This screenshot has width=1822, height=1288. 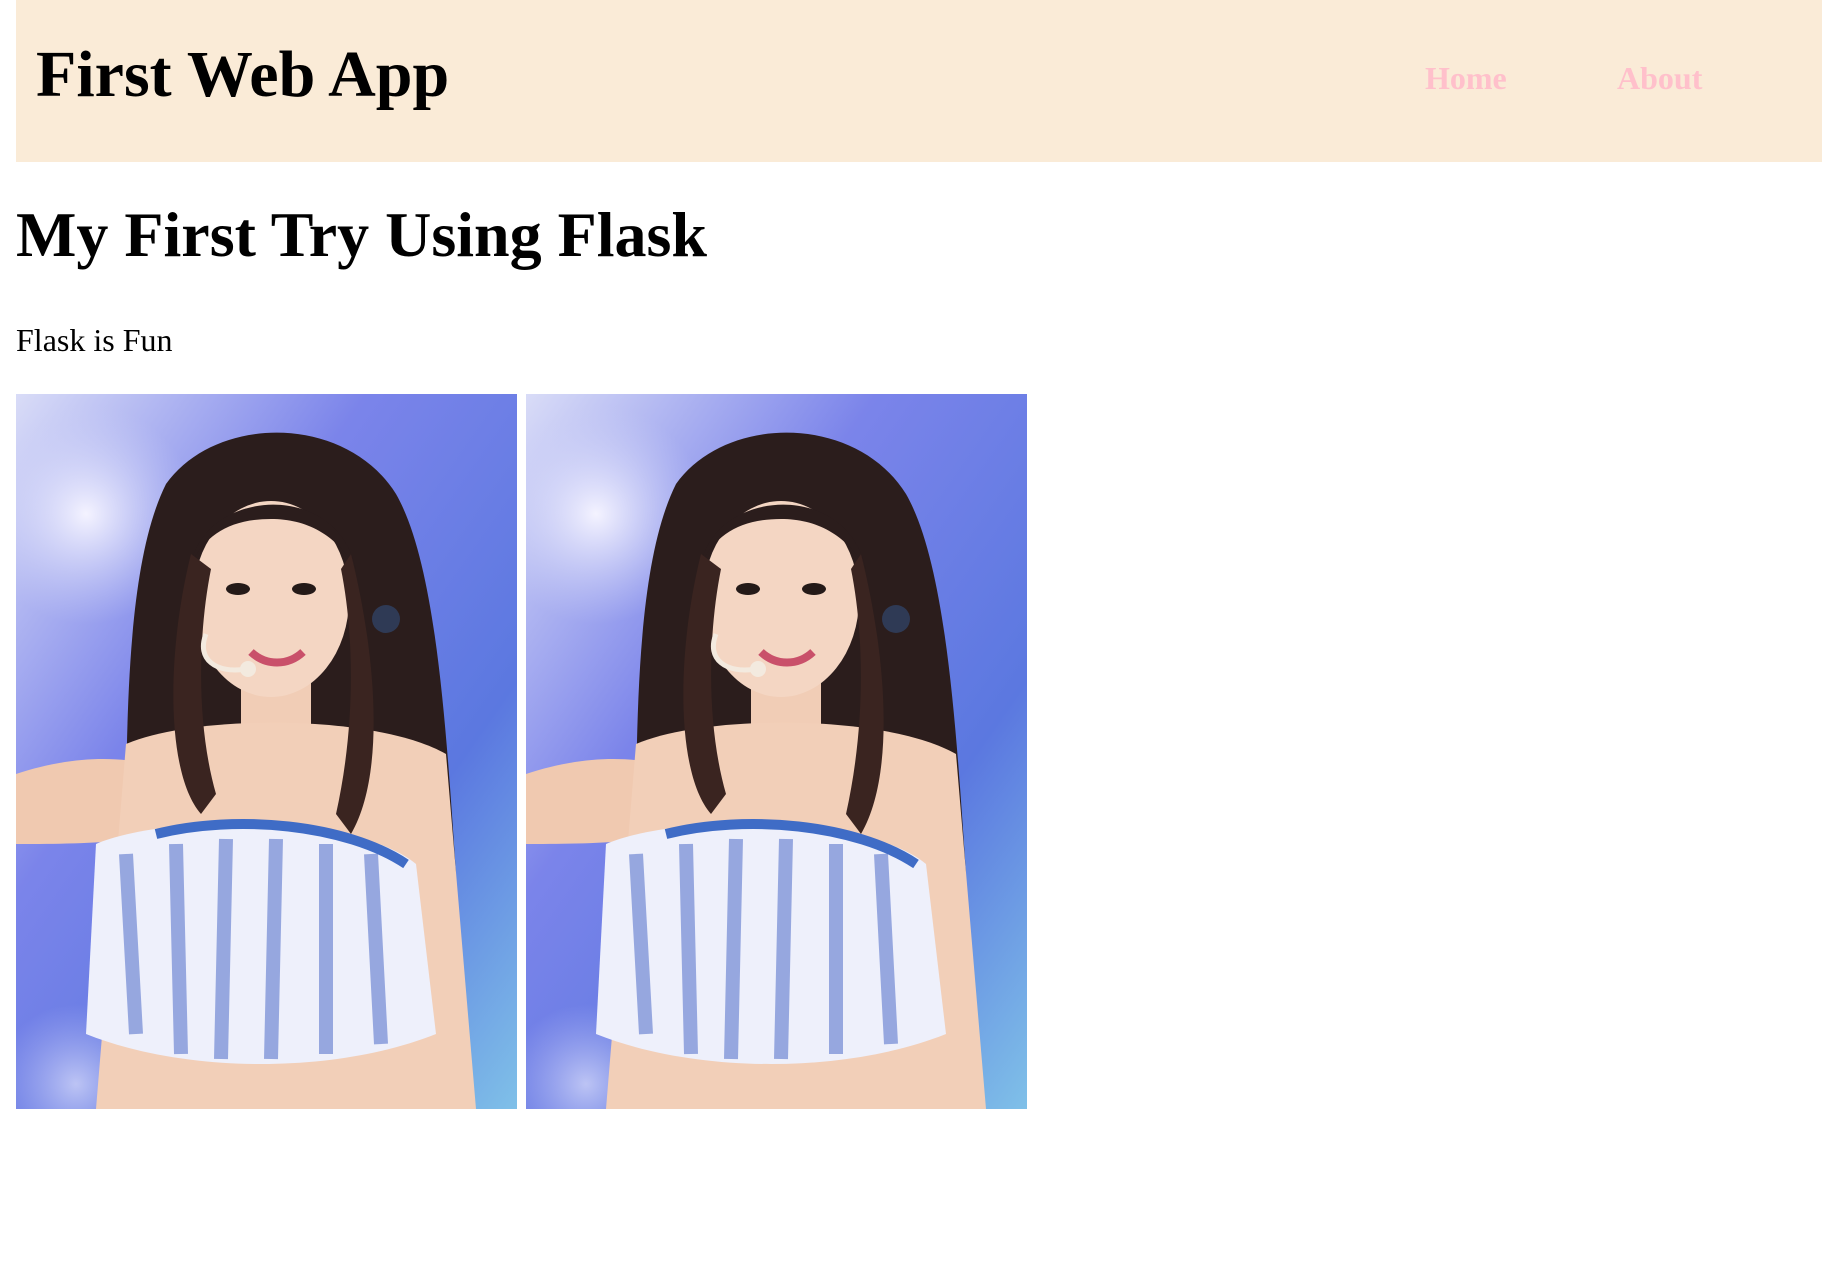 I want to click on site-header: First Web App Home About, so click(x=919, y=81).